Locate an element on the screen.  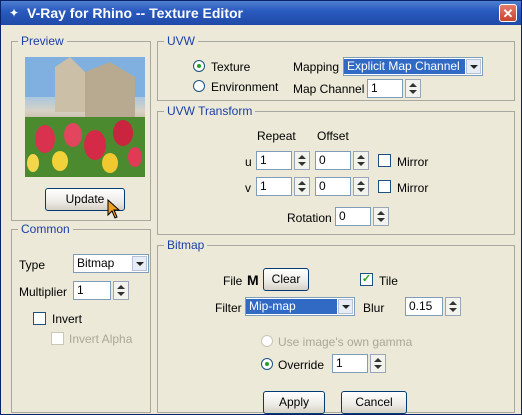
rotation-field: 0 is located at coordinates (353, 216).